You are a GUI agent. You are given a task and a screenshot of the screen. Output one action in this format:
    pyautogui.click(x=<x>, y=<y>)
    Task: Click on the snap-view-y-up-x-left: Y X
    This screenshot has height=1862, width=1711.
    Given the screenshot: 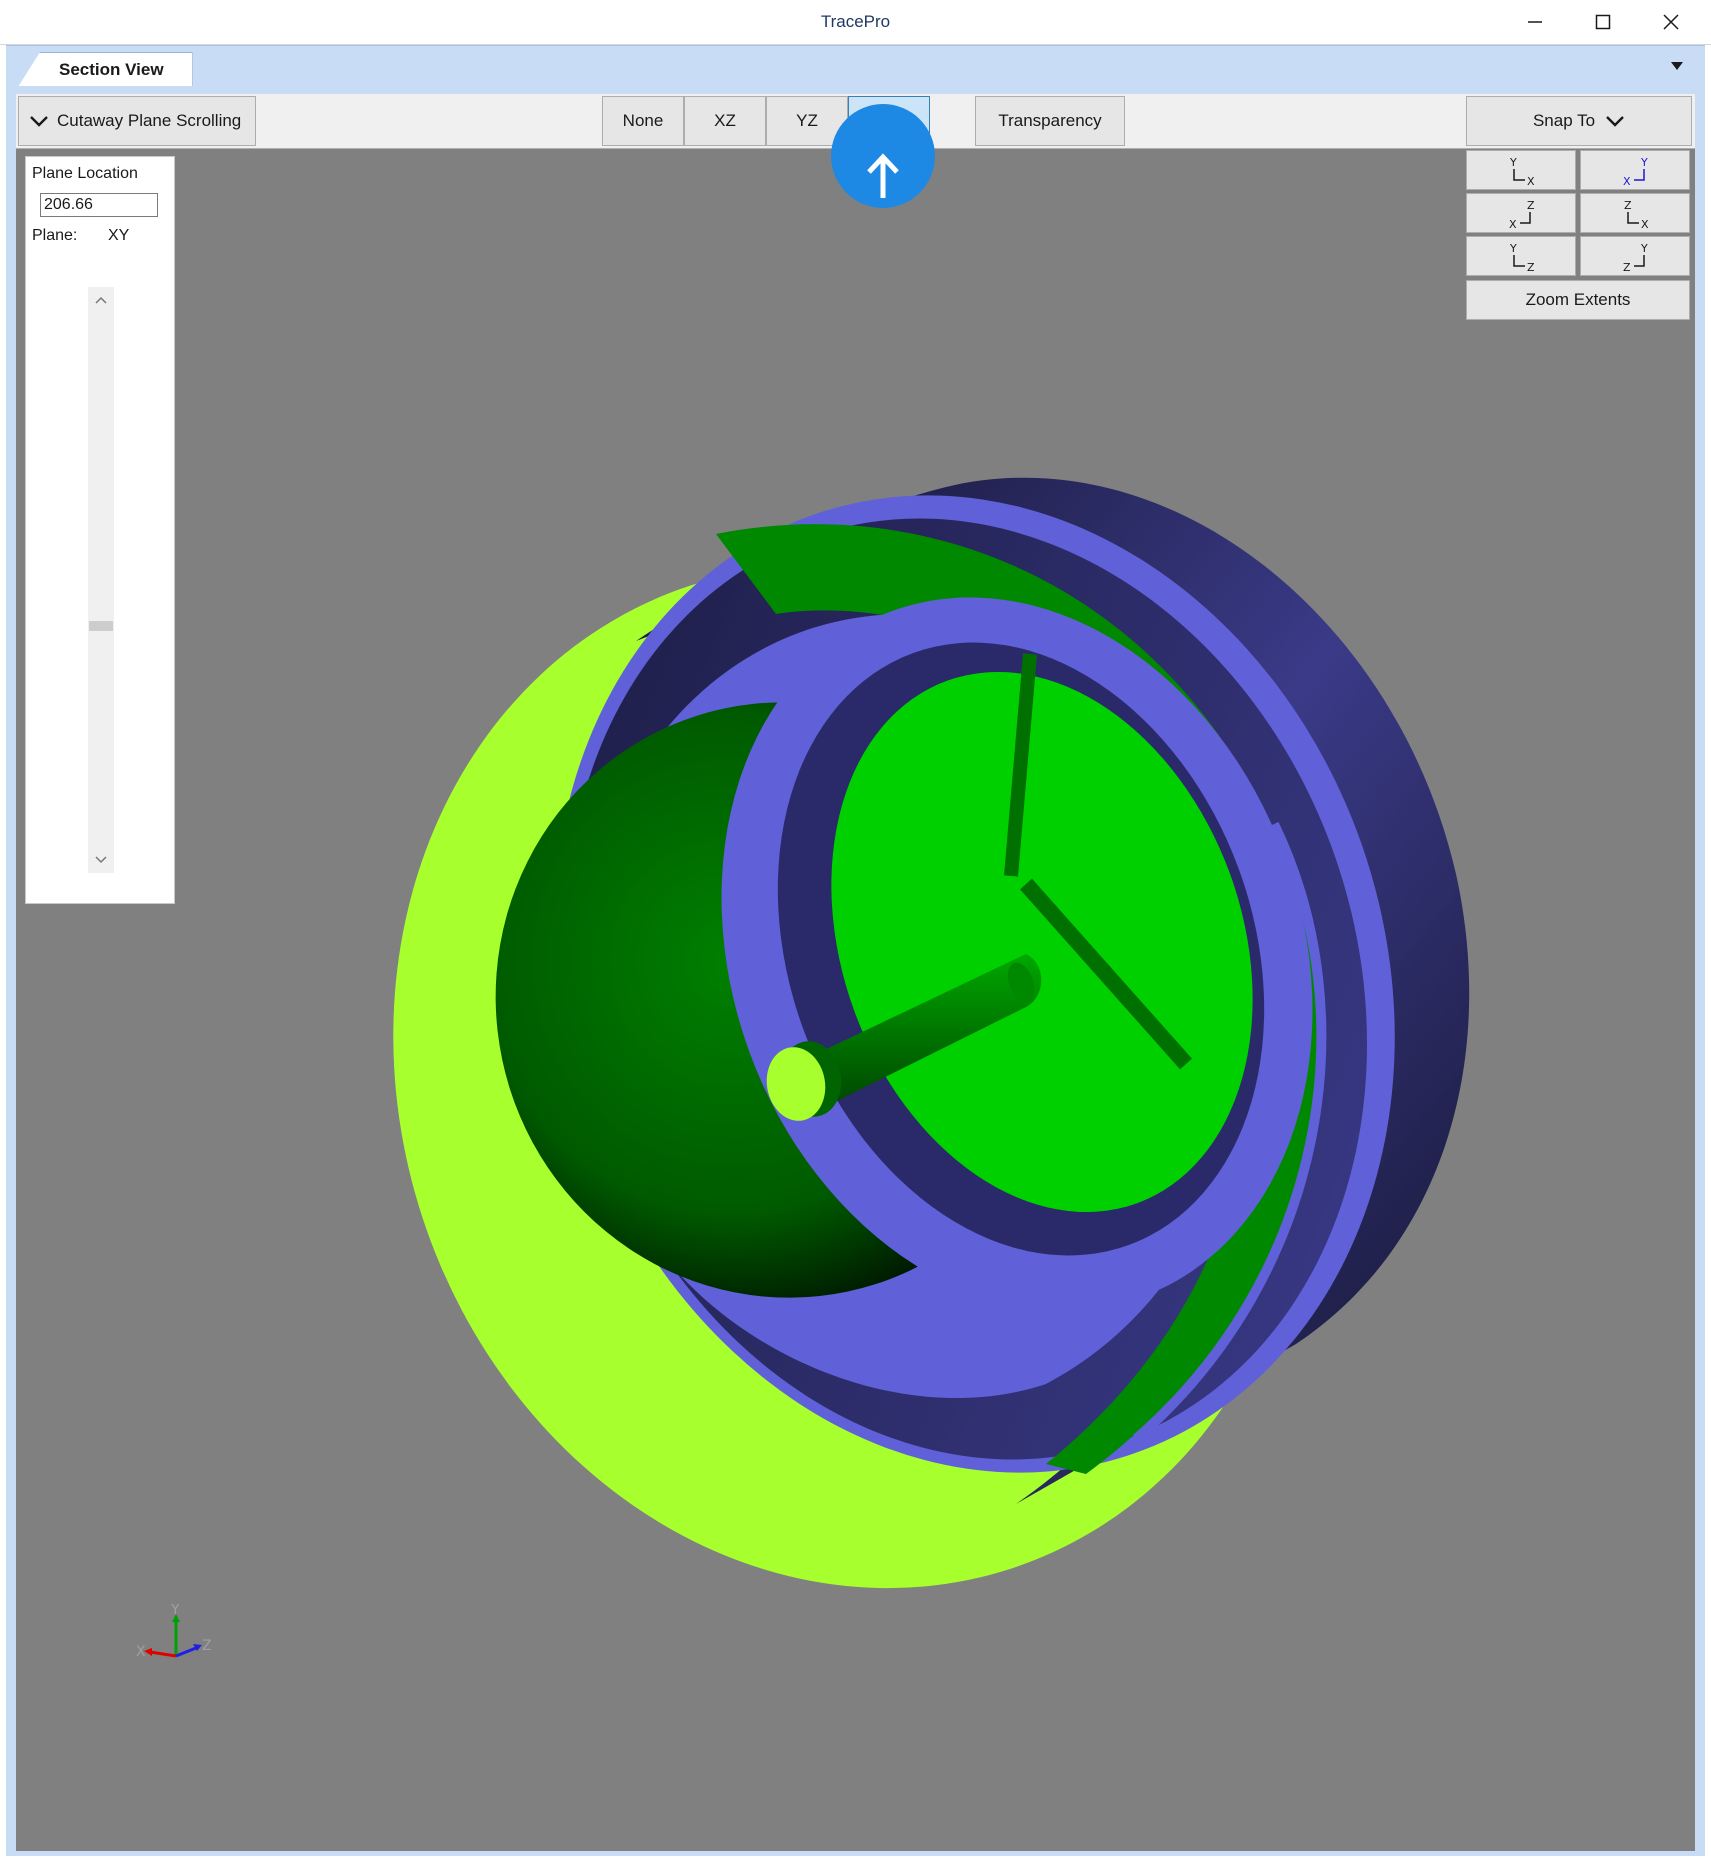 What is the action you would take?
    pyautogui.click(x=1635, y=170)
    